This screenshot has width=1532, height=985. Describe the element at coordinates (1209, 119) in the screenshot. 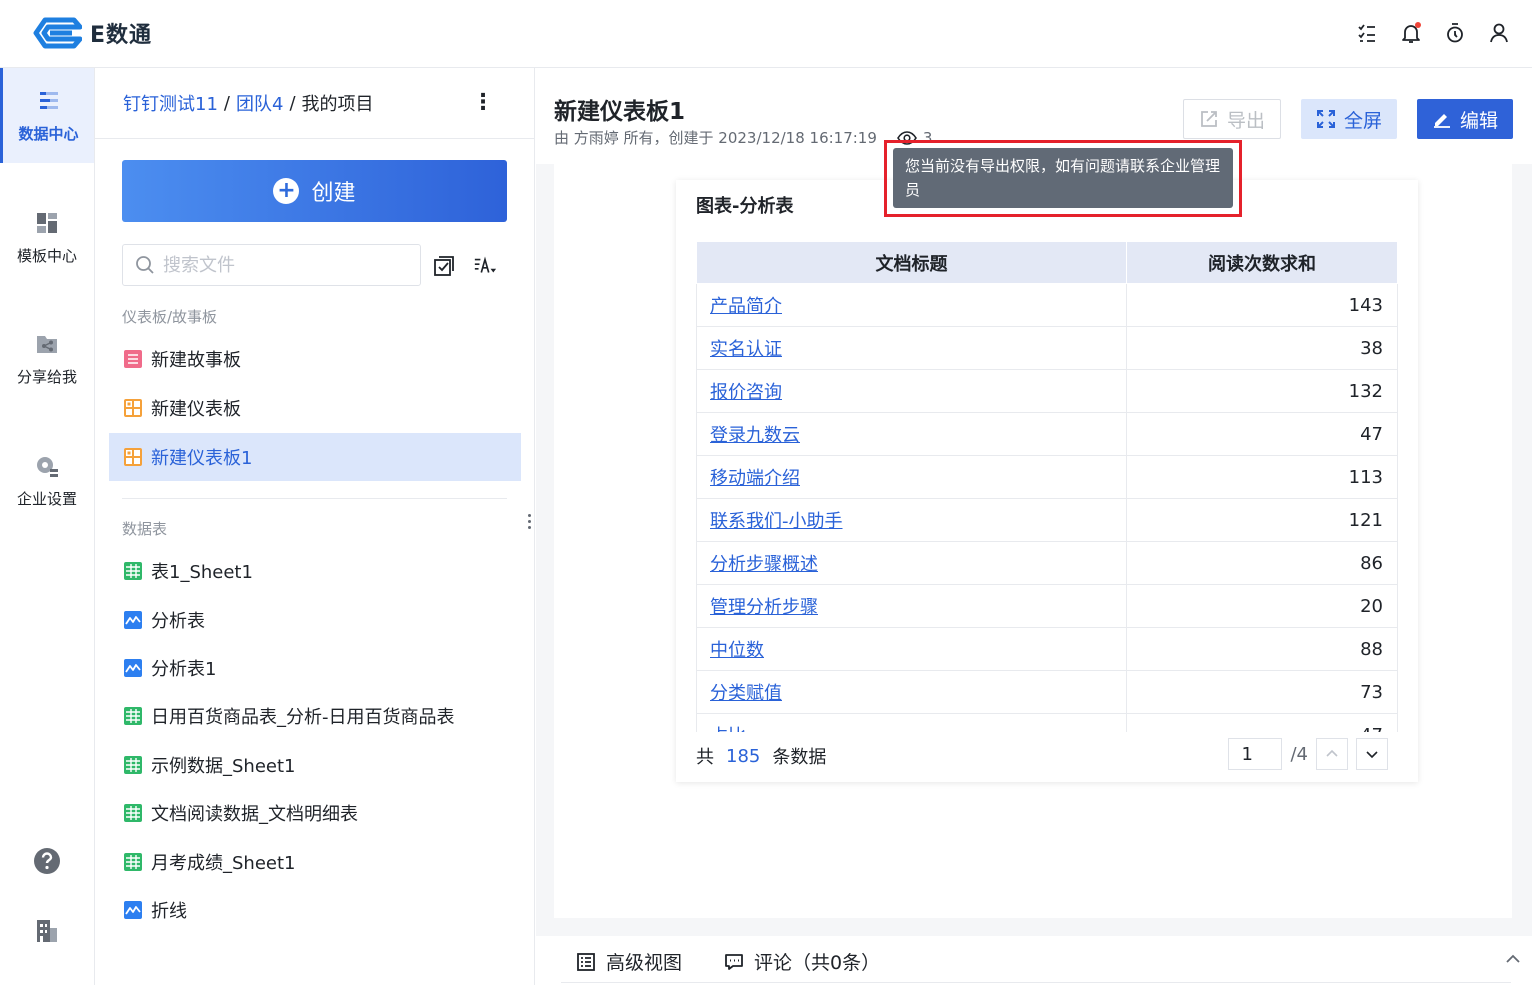

I see `export-icon` at that location.